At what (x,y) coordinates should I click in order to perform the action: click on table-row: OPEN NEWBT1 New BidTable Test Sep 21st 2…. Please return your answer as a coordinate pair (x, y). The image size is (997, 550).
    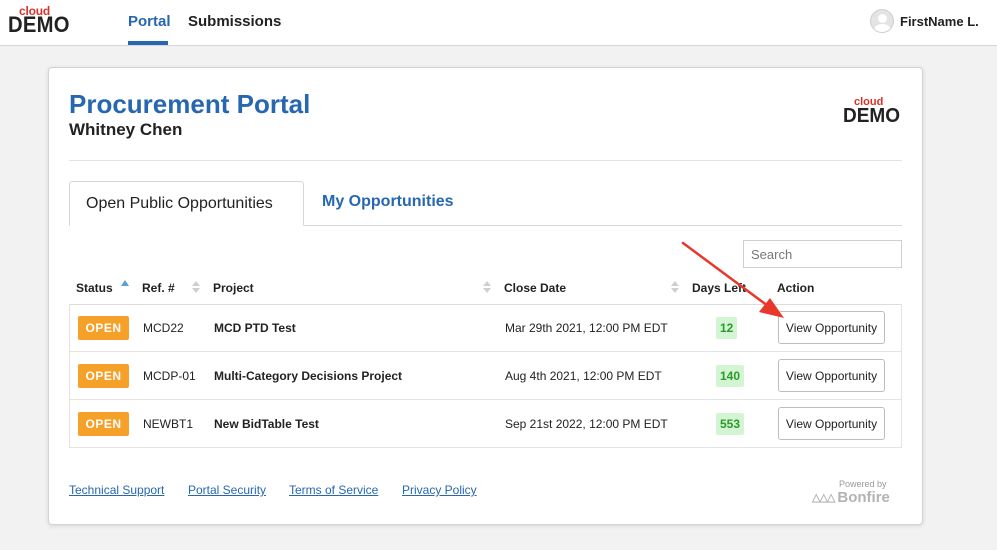
    Looking at the image, I should click on (485, 424).